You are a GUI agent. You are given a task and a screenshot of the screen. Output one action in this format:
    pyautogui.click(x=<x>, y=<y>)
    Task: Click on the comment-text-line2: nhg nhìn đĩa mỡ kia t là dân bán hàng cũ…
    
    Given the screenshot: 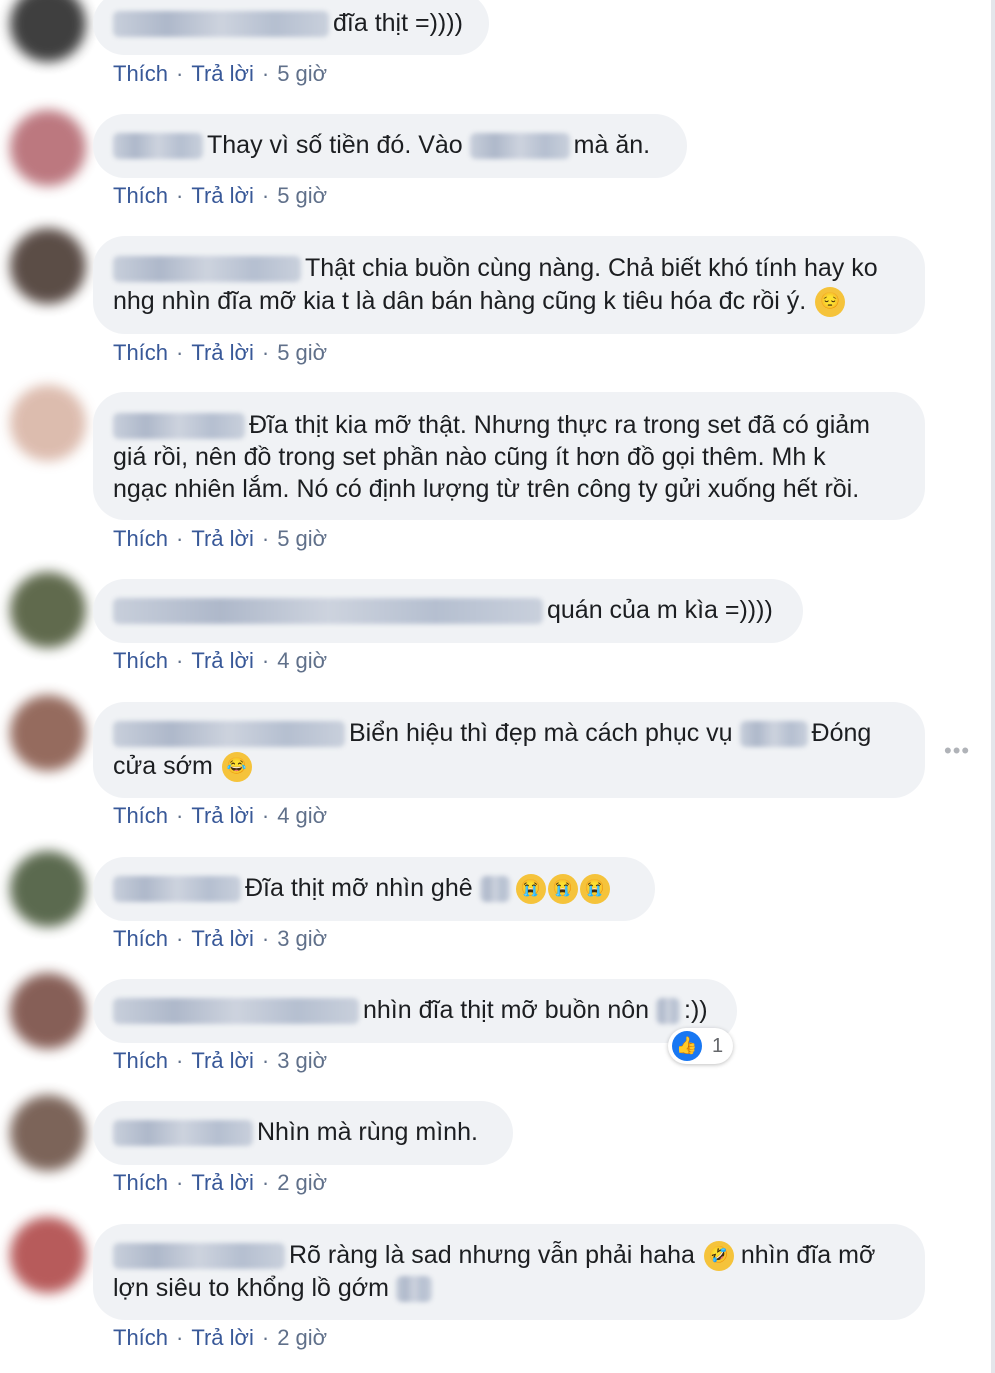 What is the action you would take?
    pyautogui.click(x=460, y=301)
    